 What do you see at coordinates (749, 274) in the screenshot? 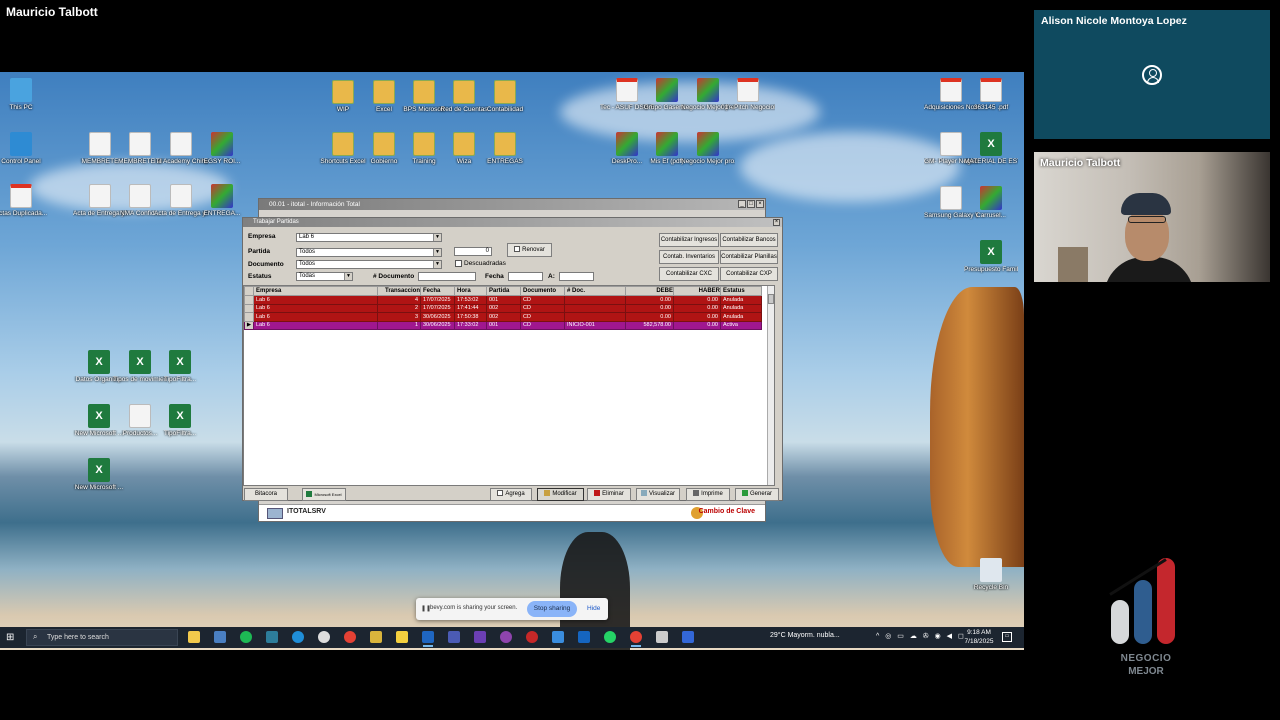
I see `contabilizar-cxp-button: Contabilizar CXP` at bounding box center [749, 274].